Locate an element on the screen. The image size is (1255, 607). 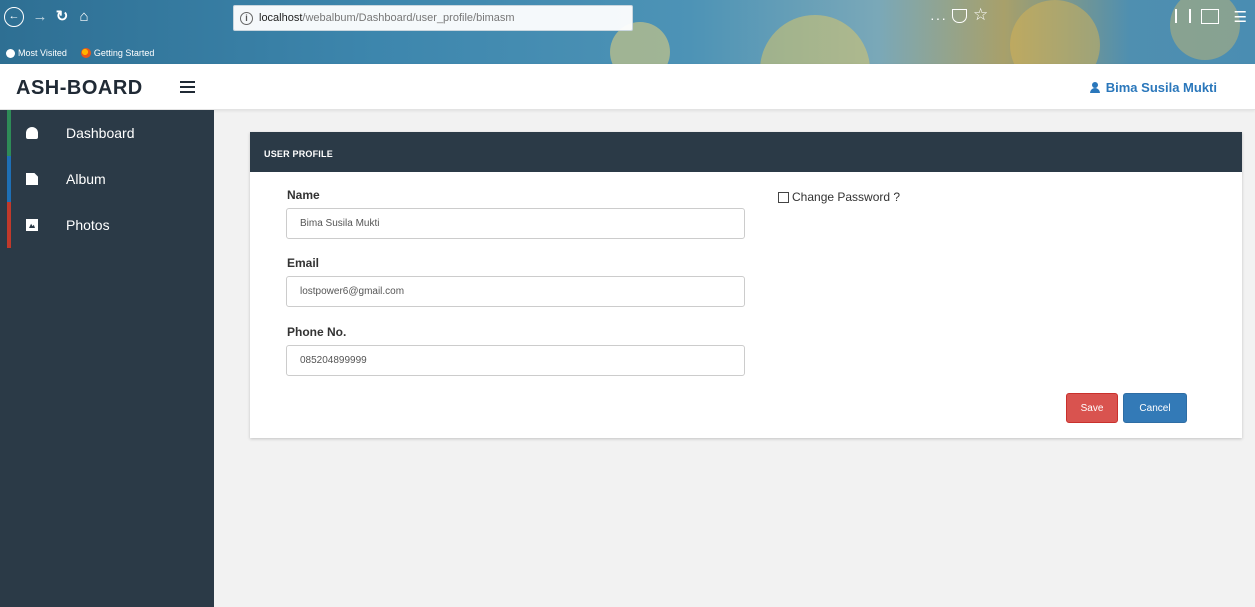
picture-icon is located at coordinates (32, 225).